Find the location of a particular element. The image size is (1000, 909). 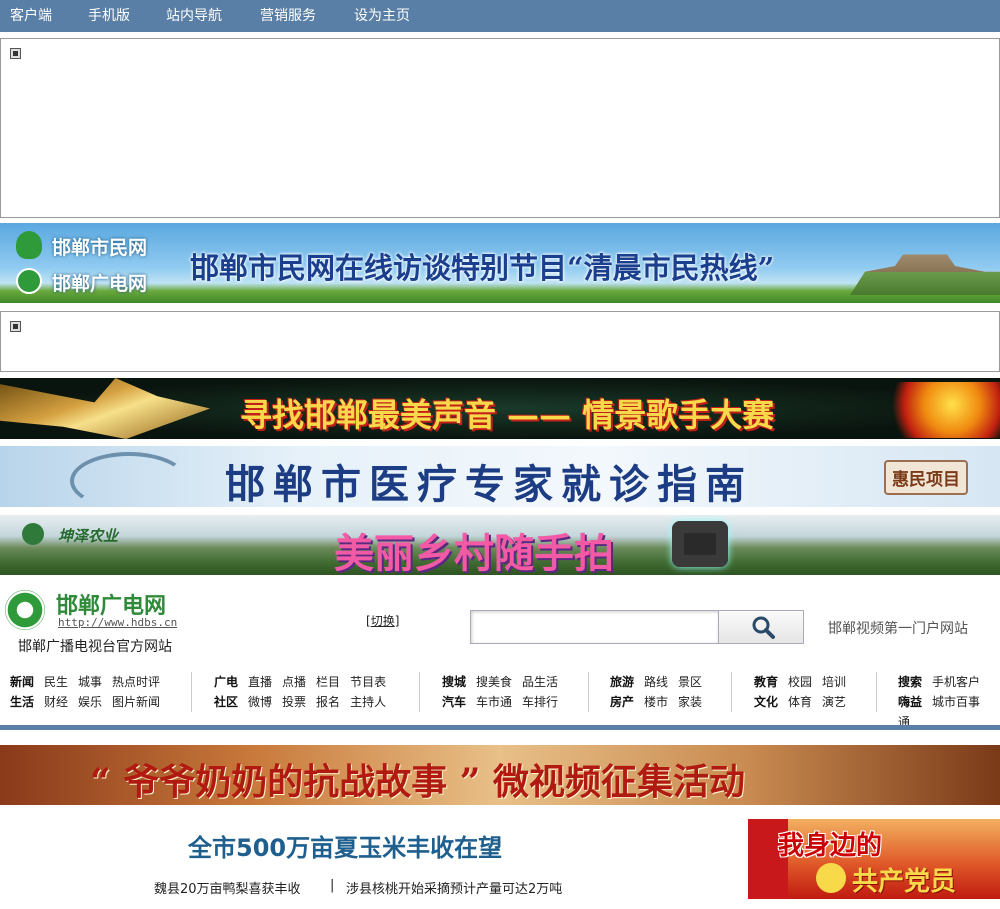

nav-city-affairs: 城市百事 is located at coordinates (956, 702).